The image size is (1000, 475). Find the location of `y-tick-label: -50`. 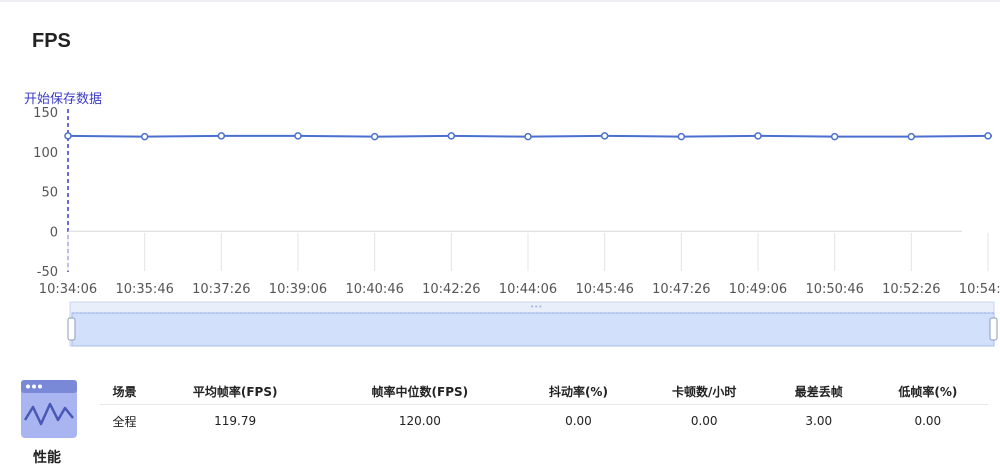

y-tick-label: -50 is located at coordinates (47, 272).